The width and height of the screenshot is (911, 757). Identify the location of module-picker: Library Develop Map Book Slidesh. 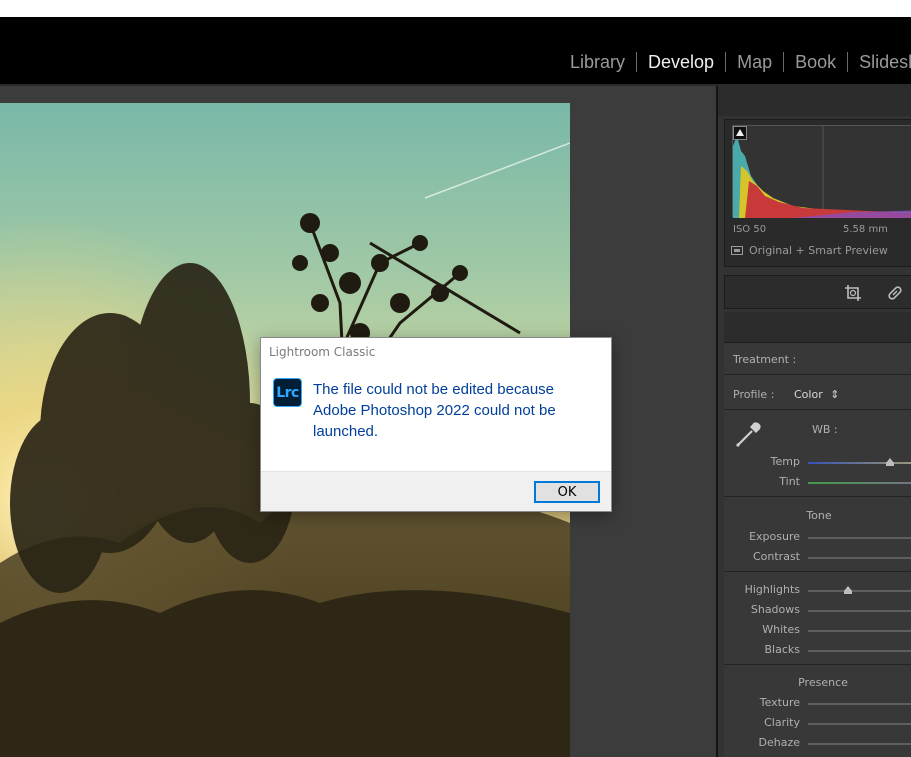
(740, 62).